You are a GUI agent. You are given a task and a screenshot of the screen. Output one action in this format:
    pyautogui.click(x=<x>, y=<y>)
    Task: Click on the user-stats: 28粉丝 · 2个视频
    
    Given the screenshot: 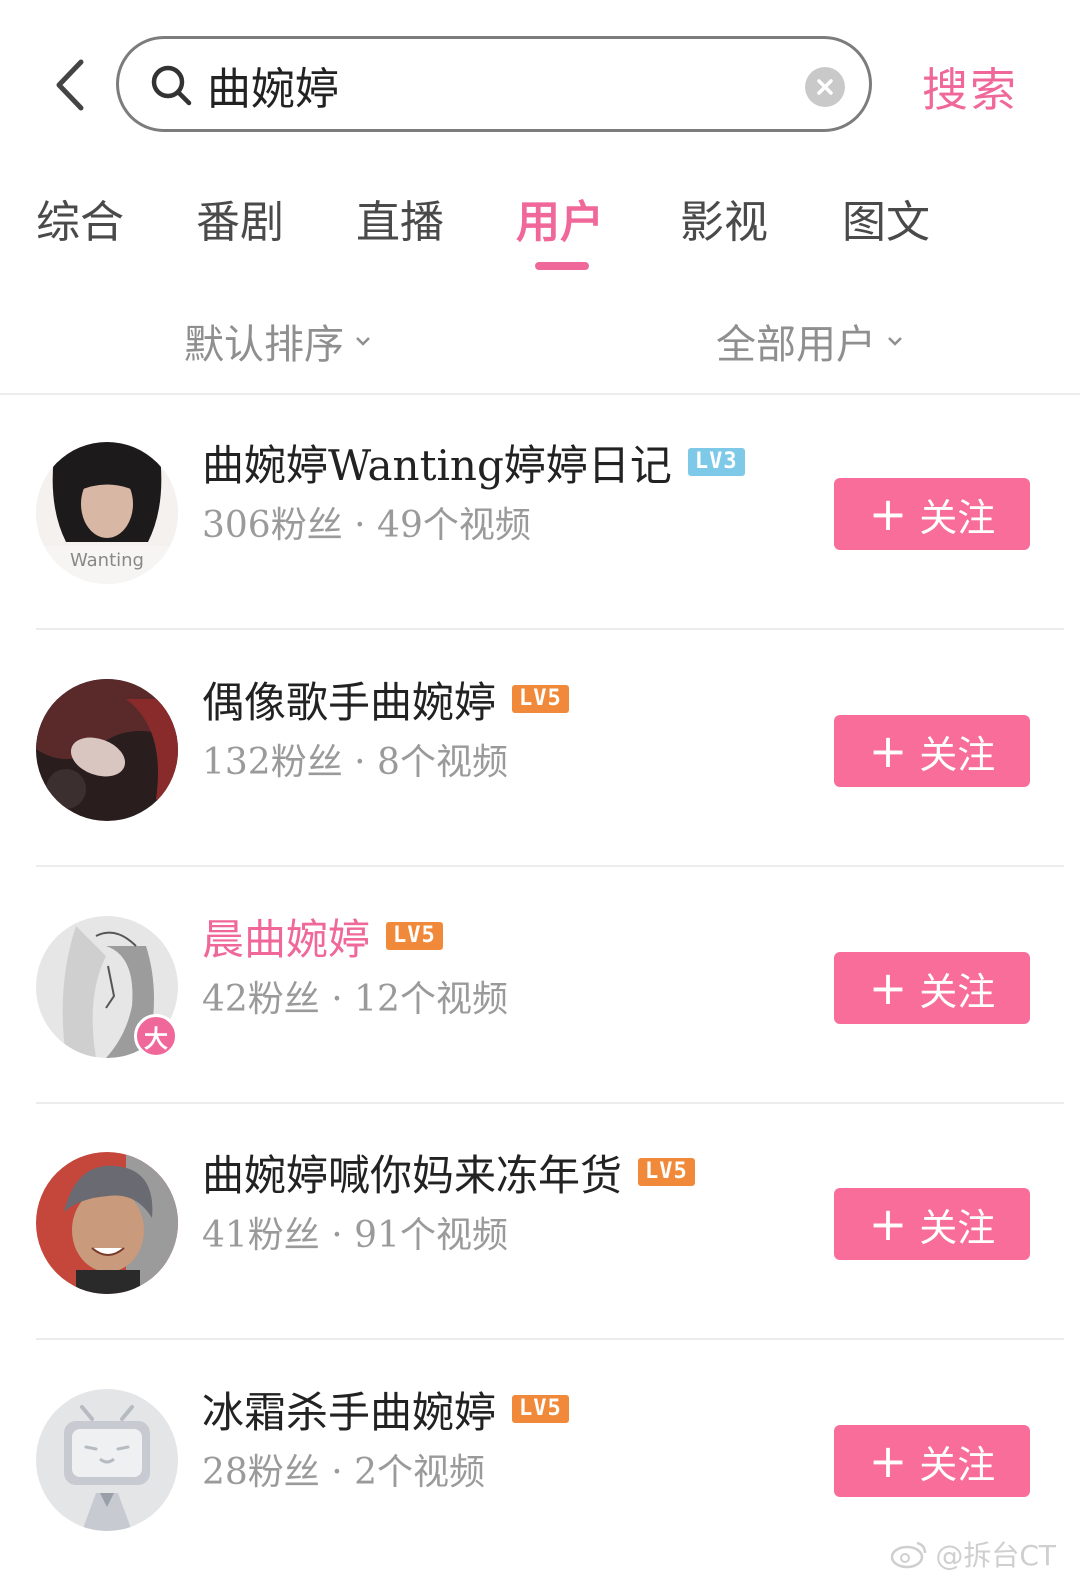 What is the action you would take?
    pyautogui.click(x=344, y=1472)
    